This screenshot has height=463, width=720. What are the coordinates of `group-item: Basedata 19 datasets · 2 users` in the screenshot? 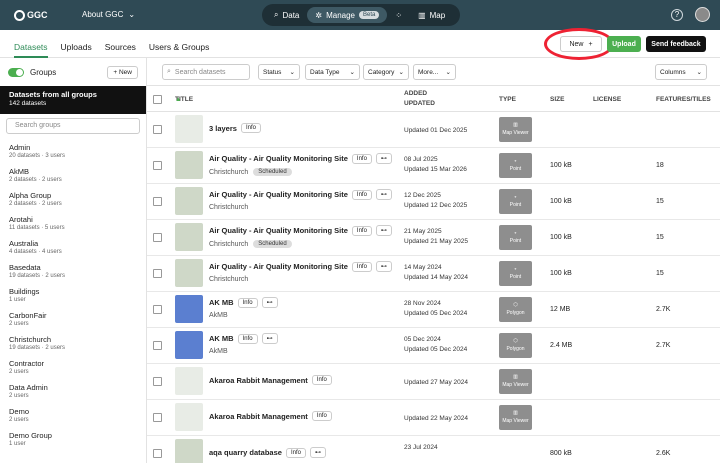 It's located at (73, 272).